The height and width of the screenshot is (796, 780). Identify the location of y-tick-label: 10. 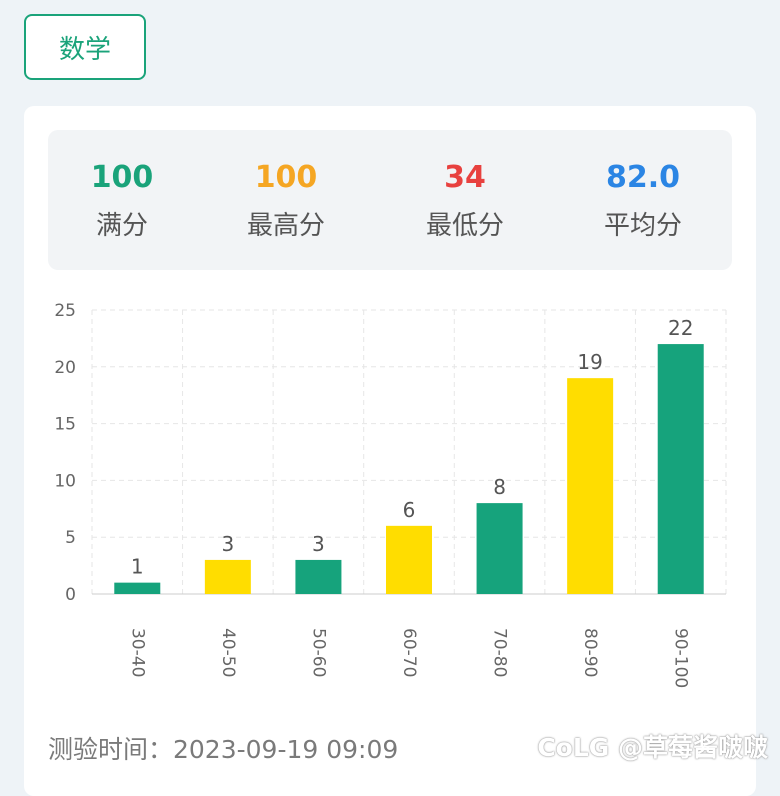
(65, 481).